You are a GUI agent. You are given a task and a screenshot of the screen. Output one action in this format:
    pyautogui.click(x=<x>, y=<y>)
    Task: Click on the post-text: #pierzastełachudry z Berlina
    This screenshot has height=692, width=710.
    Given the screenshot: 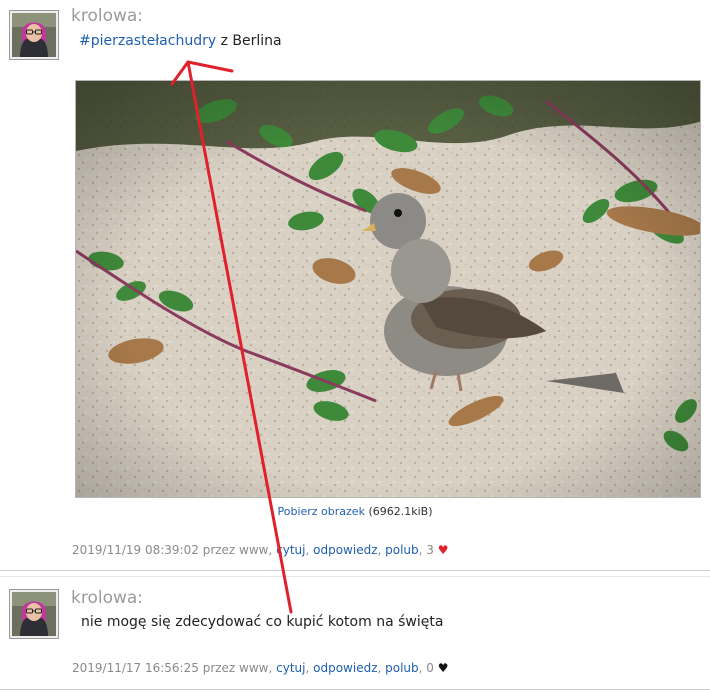 What is the action you would take?
    pyautogui.click(x=180, y=41)
    